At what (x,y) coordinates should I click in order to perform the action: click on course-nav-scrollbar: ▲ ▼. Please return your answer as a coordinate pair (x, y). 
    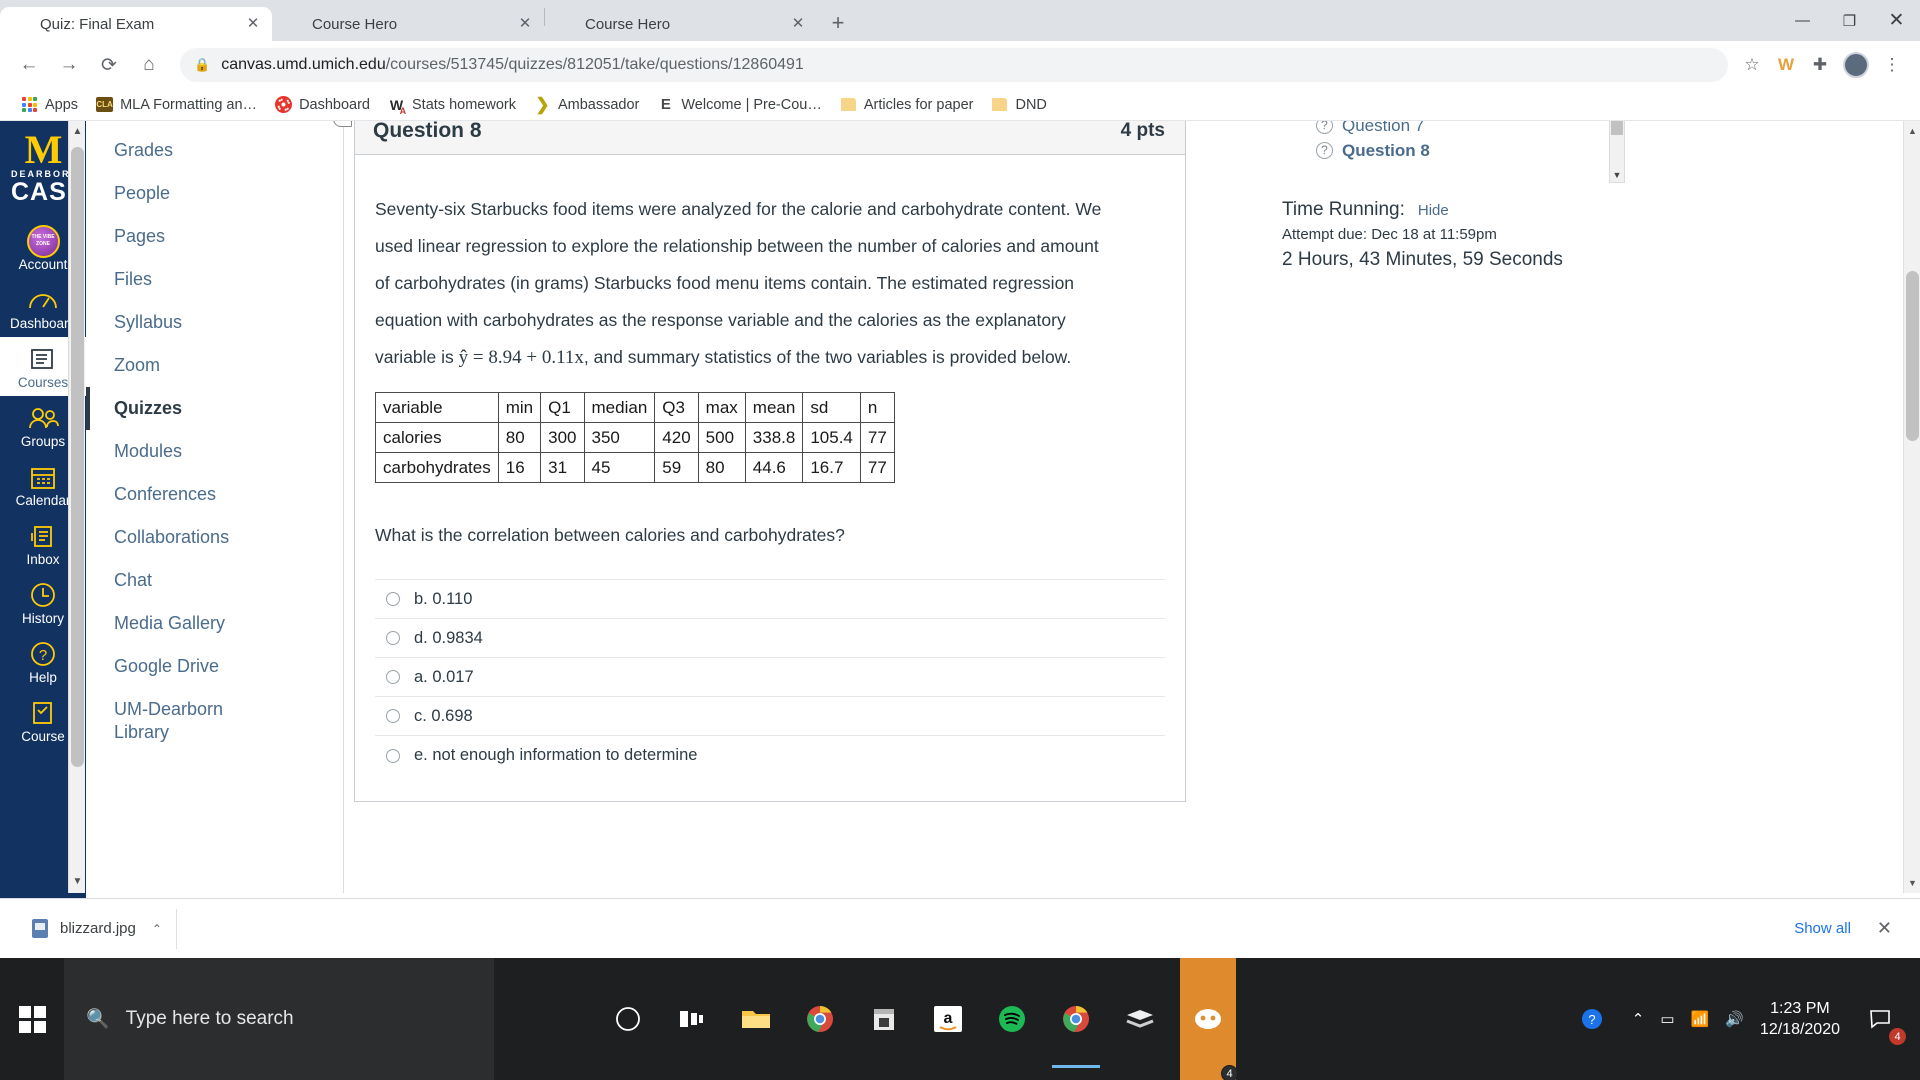
    Looking at the image, I should click on (76, 507).